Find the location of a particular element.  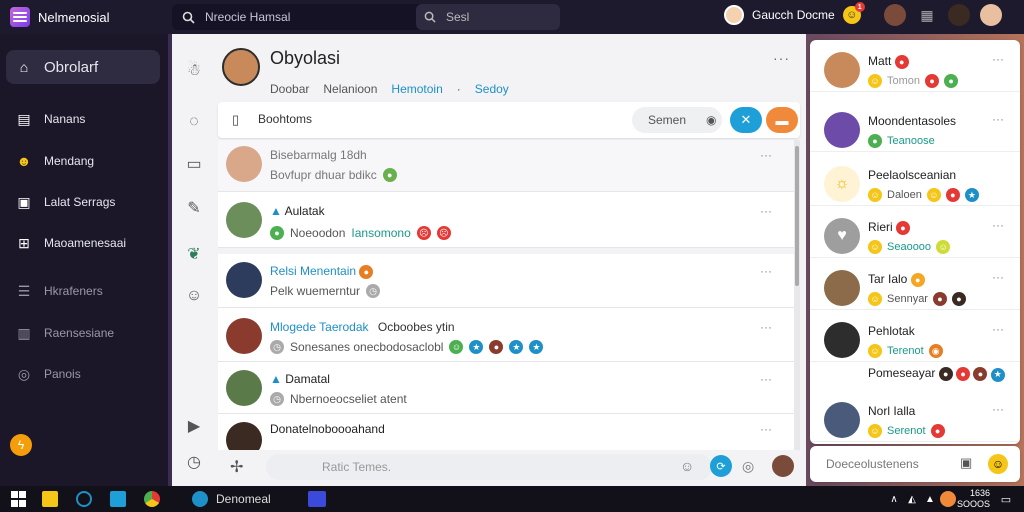

os-taskbar: Denomeal ∧ ◭ ▲ 1636 SOOOS ▭ is located at coordinates (512, 499).